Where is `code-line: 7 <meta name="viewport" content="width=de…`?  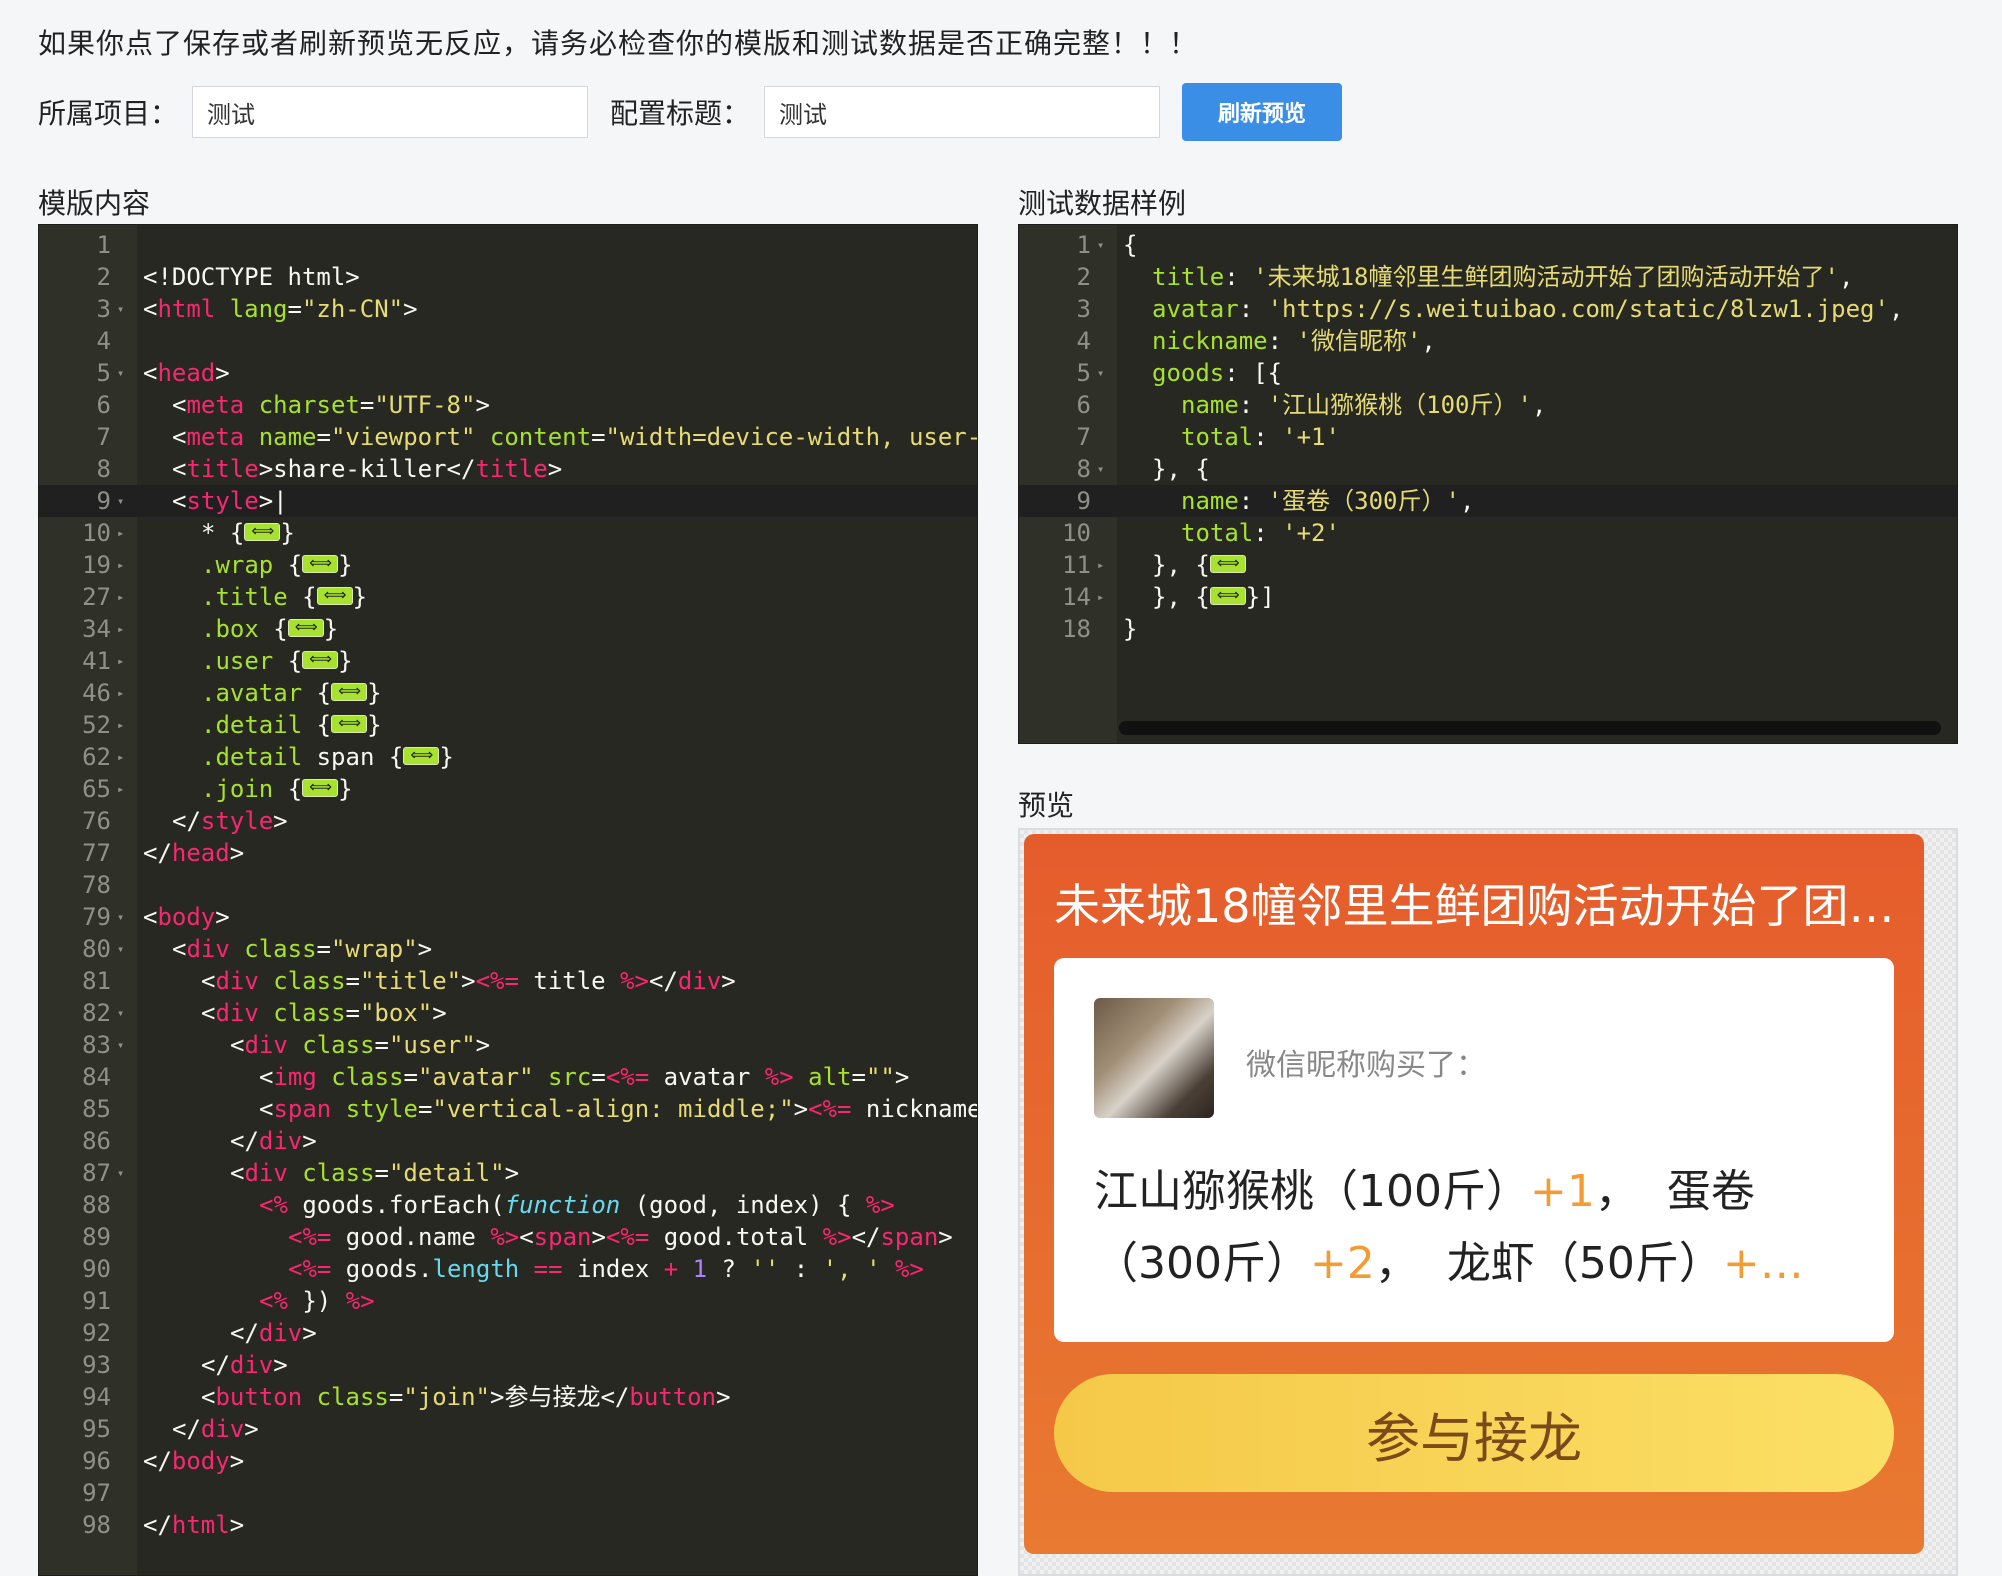 code-line: 7 <meta name="viewport" content="width=de… is located at coordinates (508, 437).